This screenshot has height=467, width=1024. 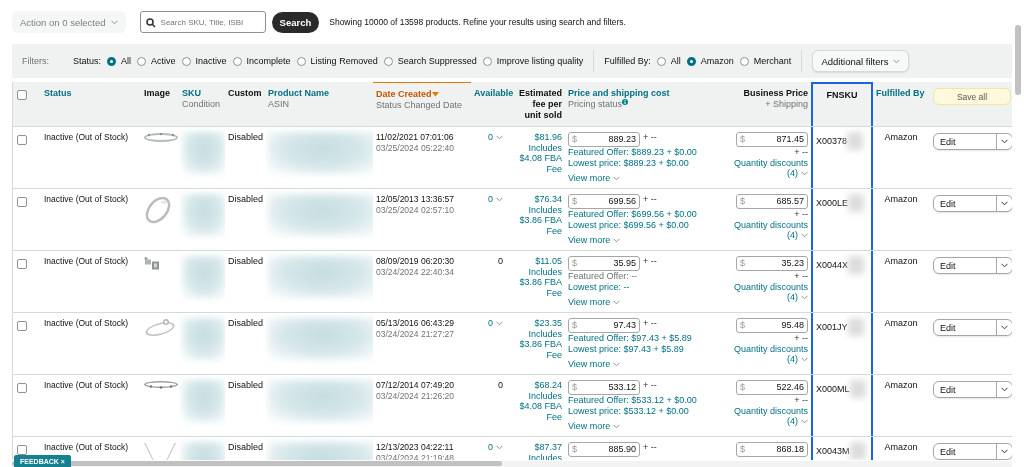 I want to click on date-created: 12/05/2013 13:36:57, so click(x=415, y=199).